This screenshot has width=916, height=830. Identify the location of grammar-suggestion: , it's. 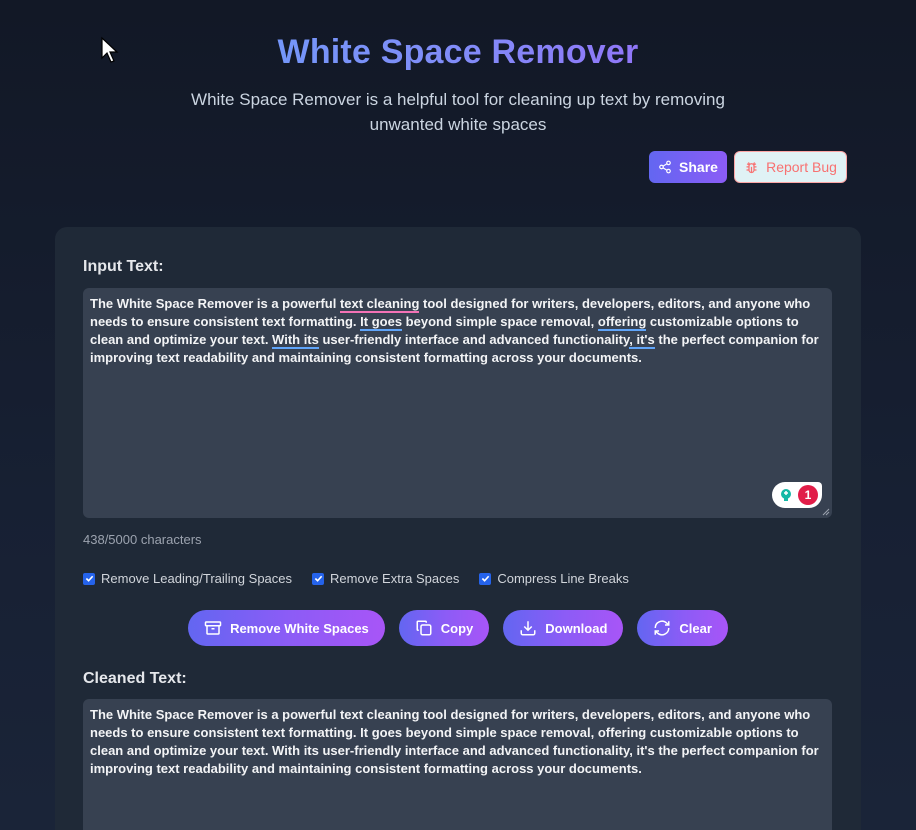
(642, 340).